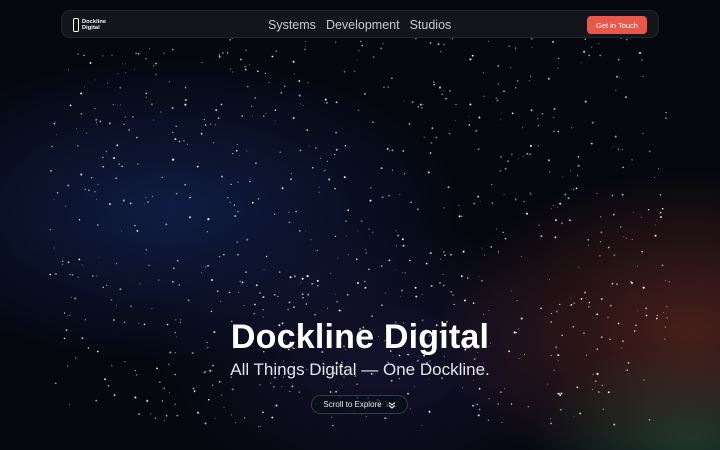  What do you see at coordinates (292, 25) in the screenshot?
I see `nav-link-systems: Systems` at bounding box center [292, 25].